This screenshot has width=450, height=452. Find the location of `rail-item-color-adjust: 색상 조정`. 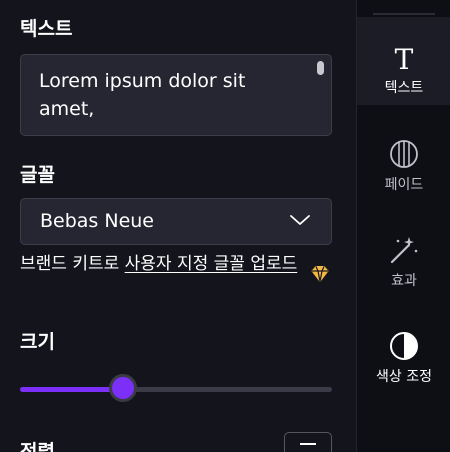

rail-item-color-adjust: 색상 조정 is located at coordinates (403, 349).